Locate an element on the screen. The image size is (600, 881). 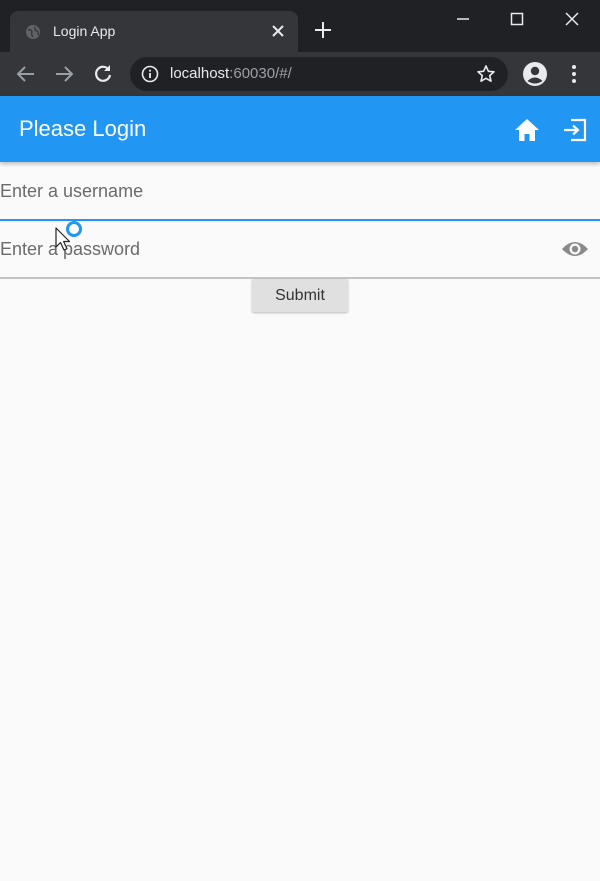
mouse-pointer-icon is located at coordinates (63, 239).